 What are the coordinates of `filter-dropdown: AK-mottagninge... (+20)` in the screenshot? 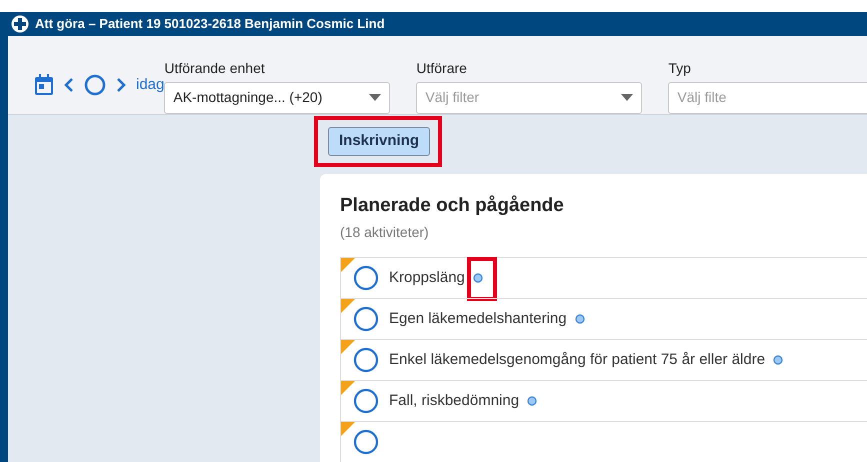 It's located at (277, 98).